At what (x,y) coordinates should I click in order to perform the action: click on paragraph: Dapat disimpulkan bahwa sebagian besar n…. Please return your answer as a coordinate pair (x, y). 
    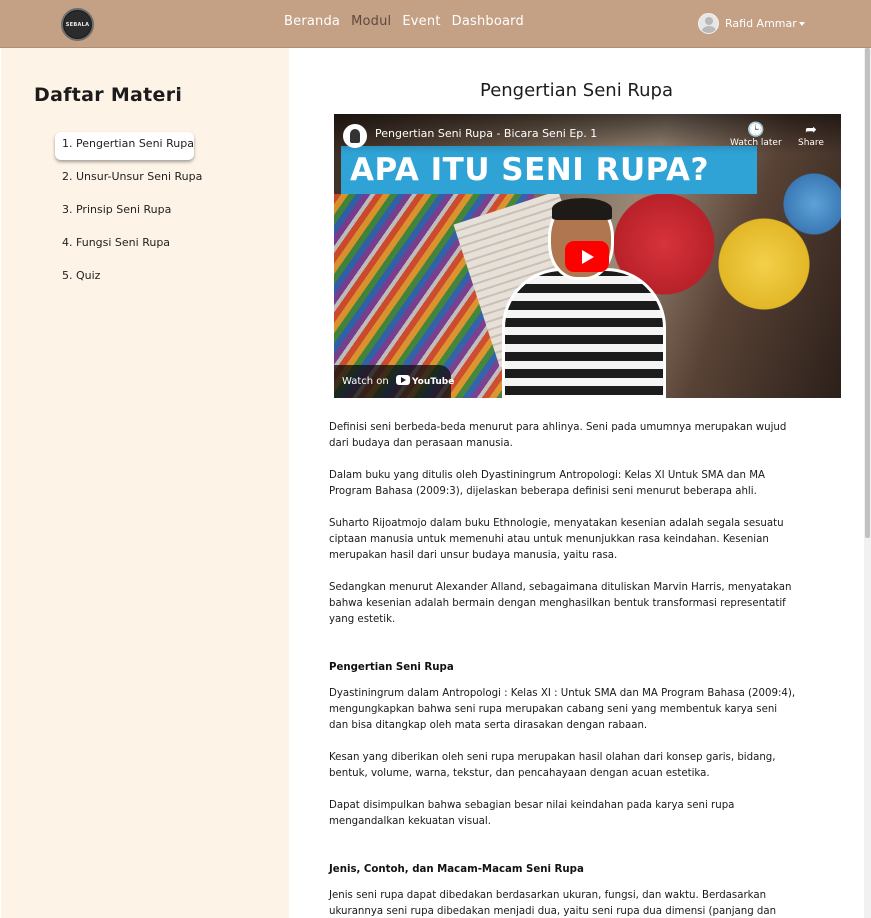
    Looking at the image, I should click on (532, 813).